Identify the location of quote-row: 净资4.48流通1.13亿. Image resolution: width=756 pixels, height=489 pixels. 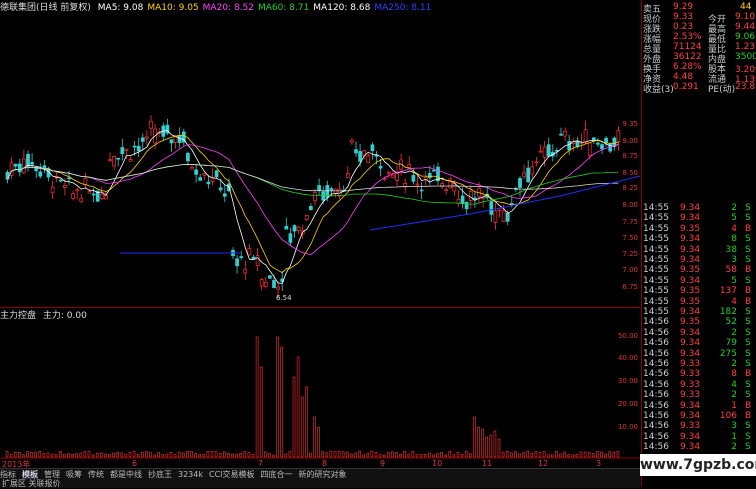
(699, 78).